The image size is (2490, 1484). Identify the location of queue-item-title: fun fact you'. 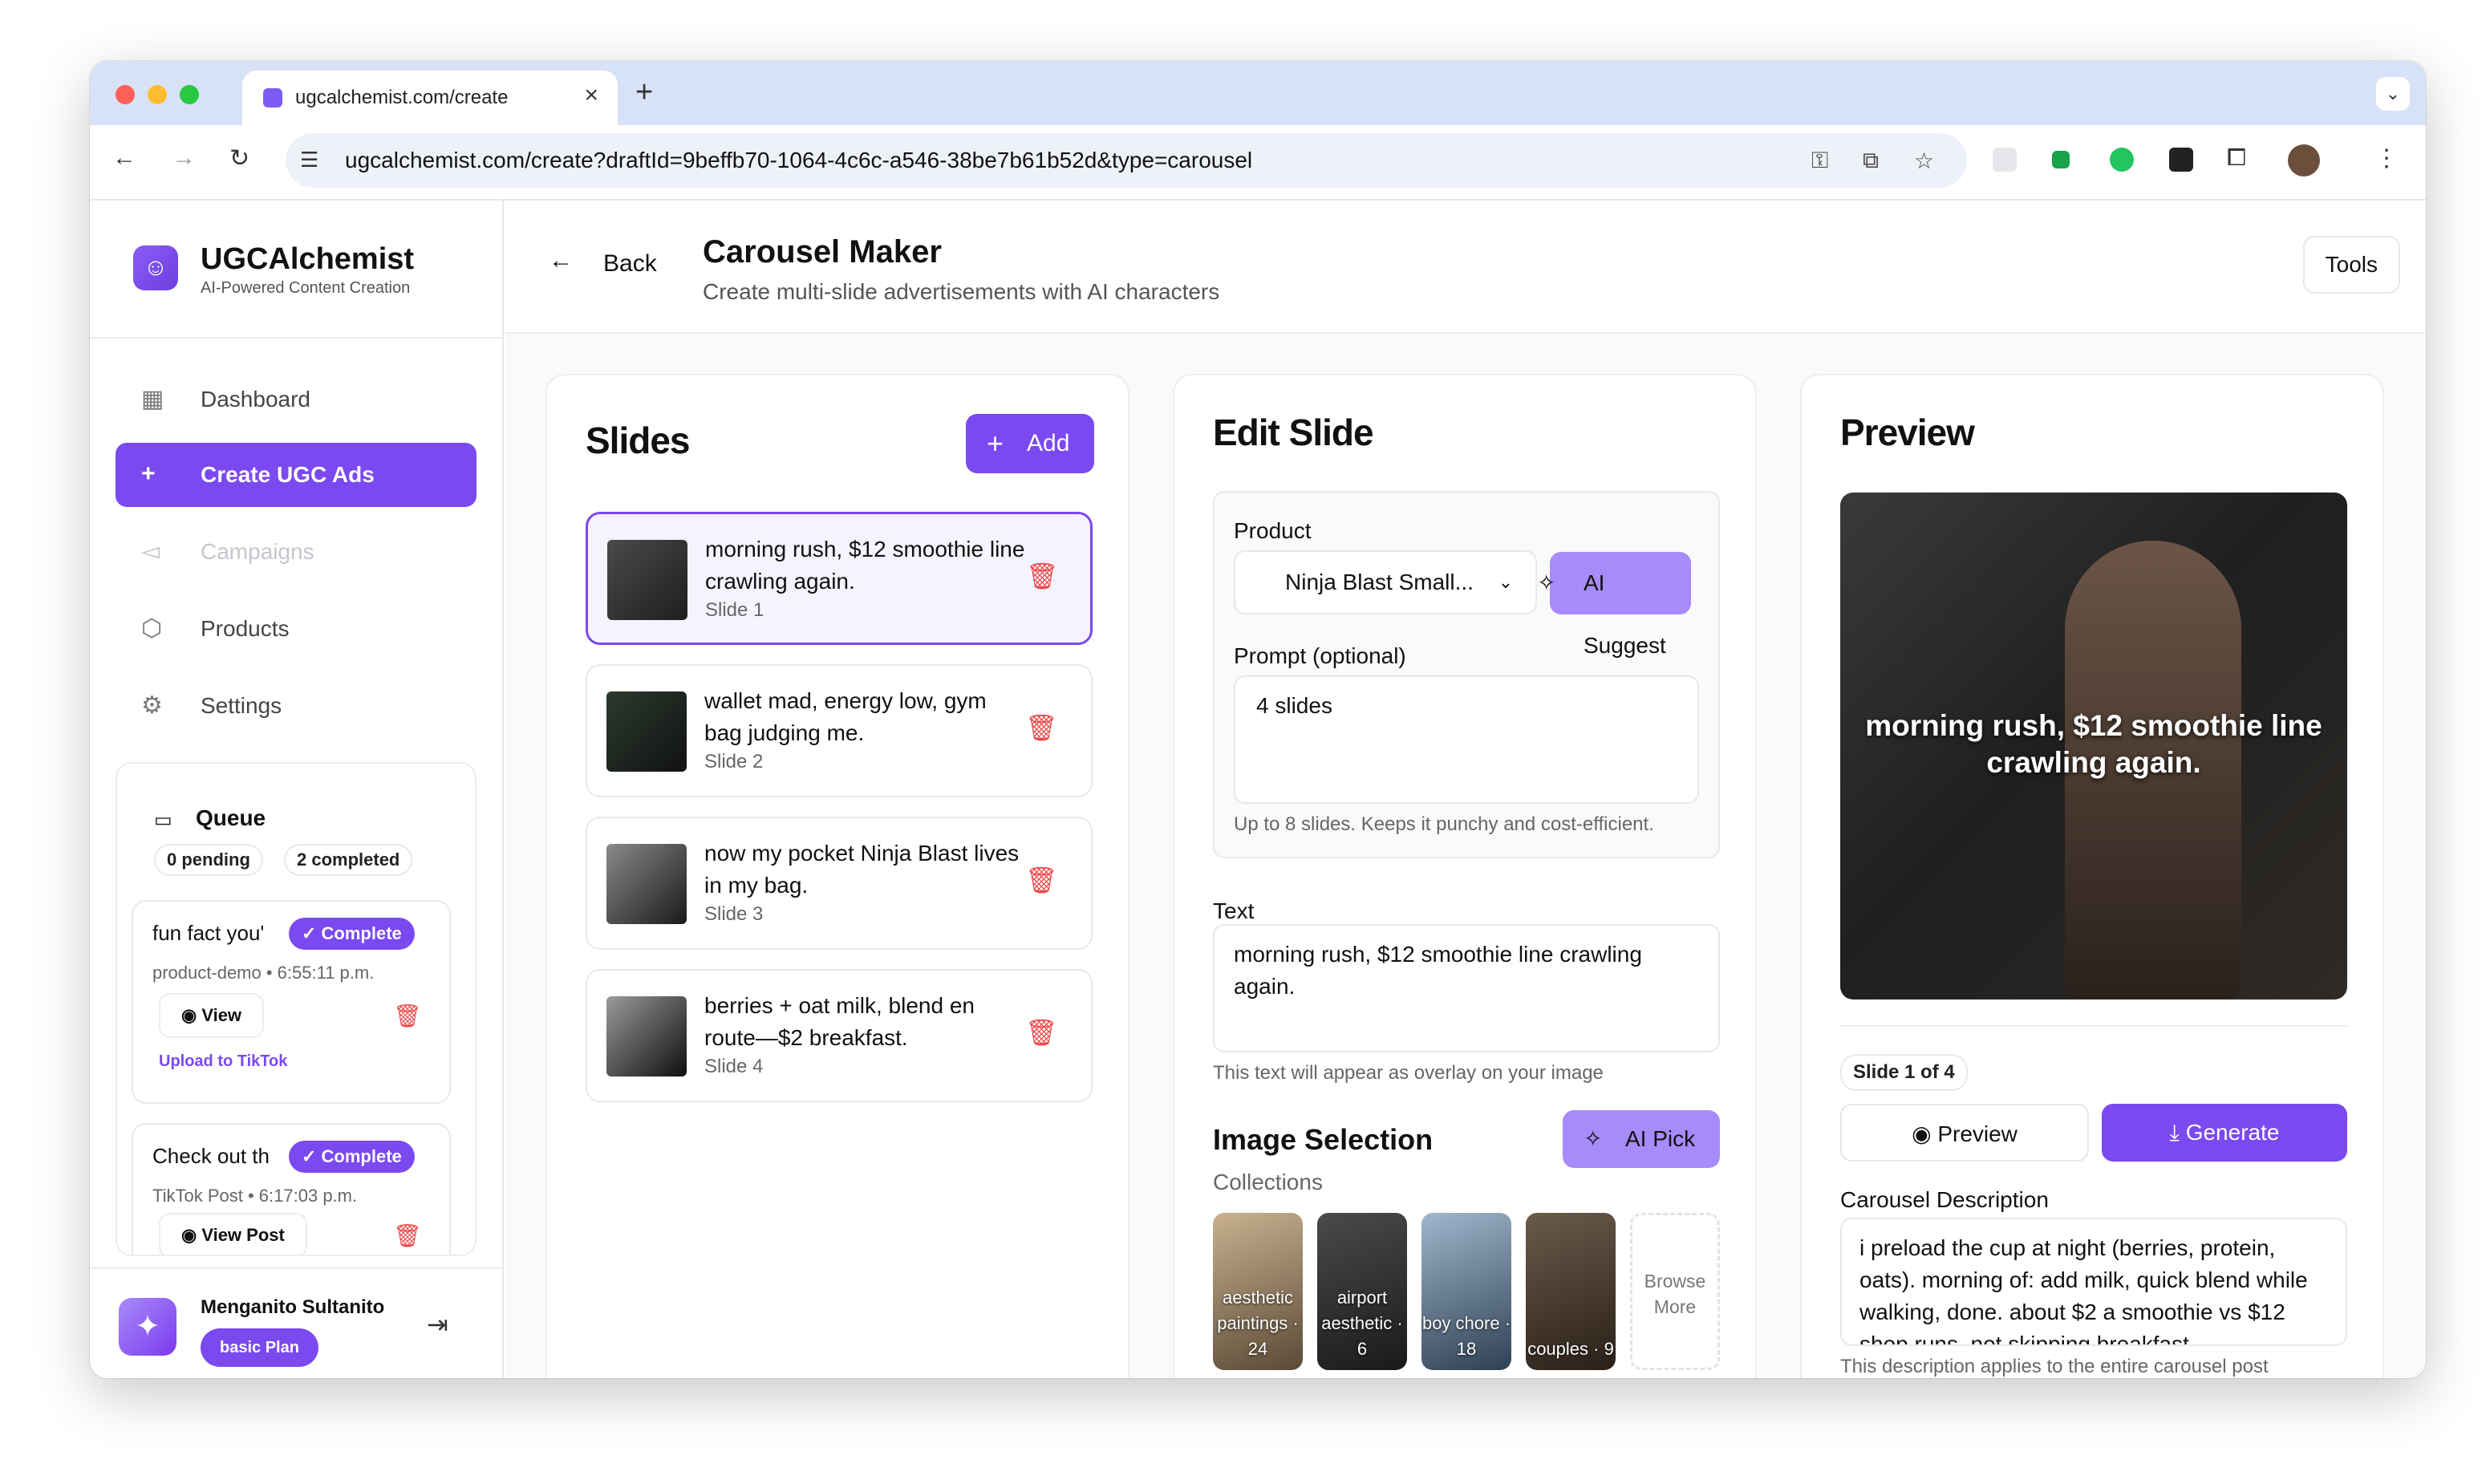
(208, 933).